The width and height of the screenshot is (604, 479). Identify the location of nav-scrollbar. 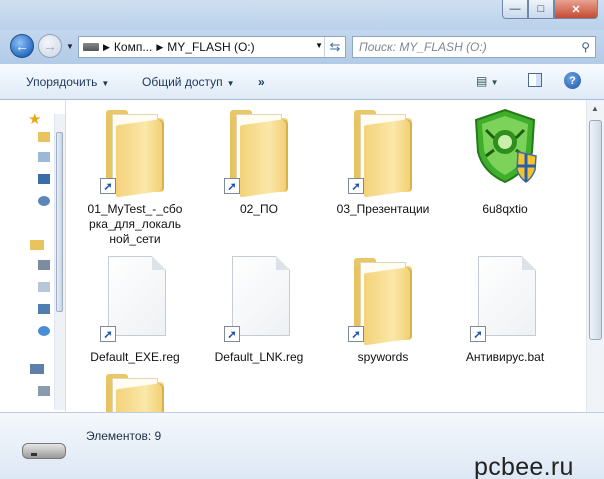
(59, 262).